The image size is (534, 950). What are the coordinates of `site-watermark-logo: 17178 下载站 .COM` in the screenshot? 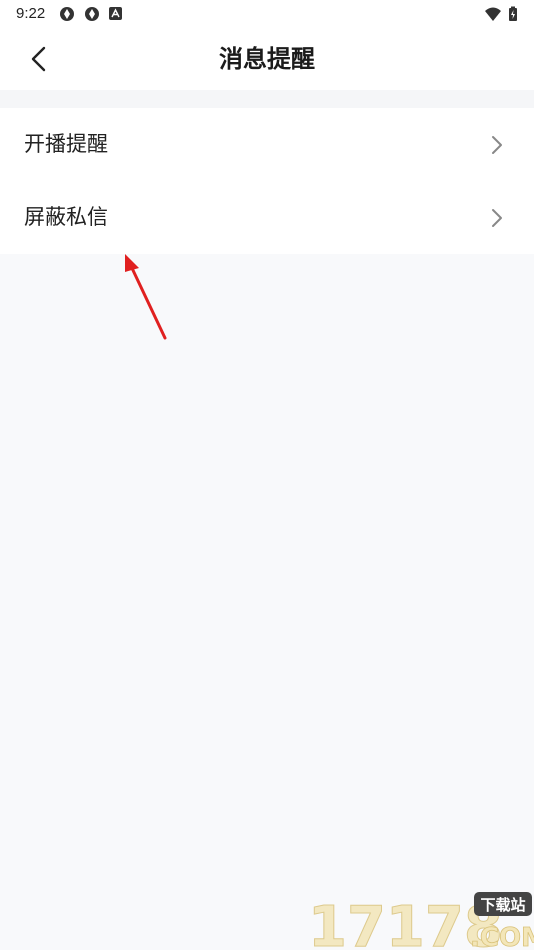 It's located at (421, 921).